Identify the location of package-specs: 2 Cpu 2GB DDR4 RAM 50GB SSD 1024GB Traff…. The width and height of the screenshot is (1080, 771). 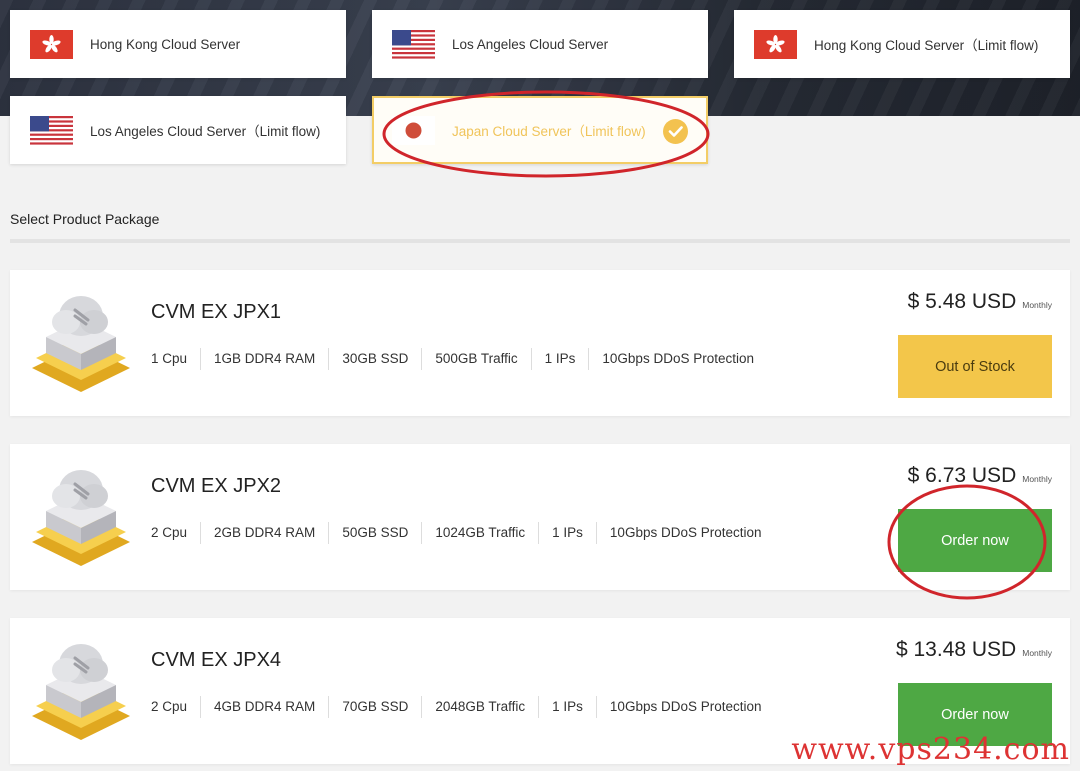
(463, 533).